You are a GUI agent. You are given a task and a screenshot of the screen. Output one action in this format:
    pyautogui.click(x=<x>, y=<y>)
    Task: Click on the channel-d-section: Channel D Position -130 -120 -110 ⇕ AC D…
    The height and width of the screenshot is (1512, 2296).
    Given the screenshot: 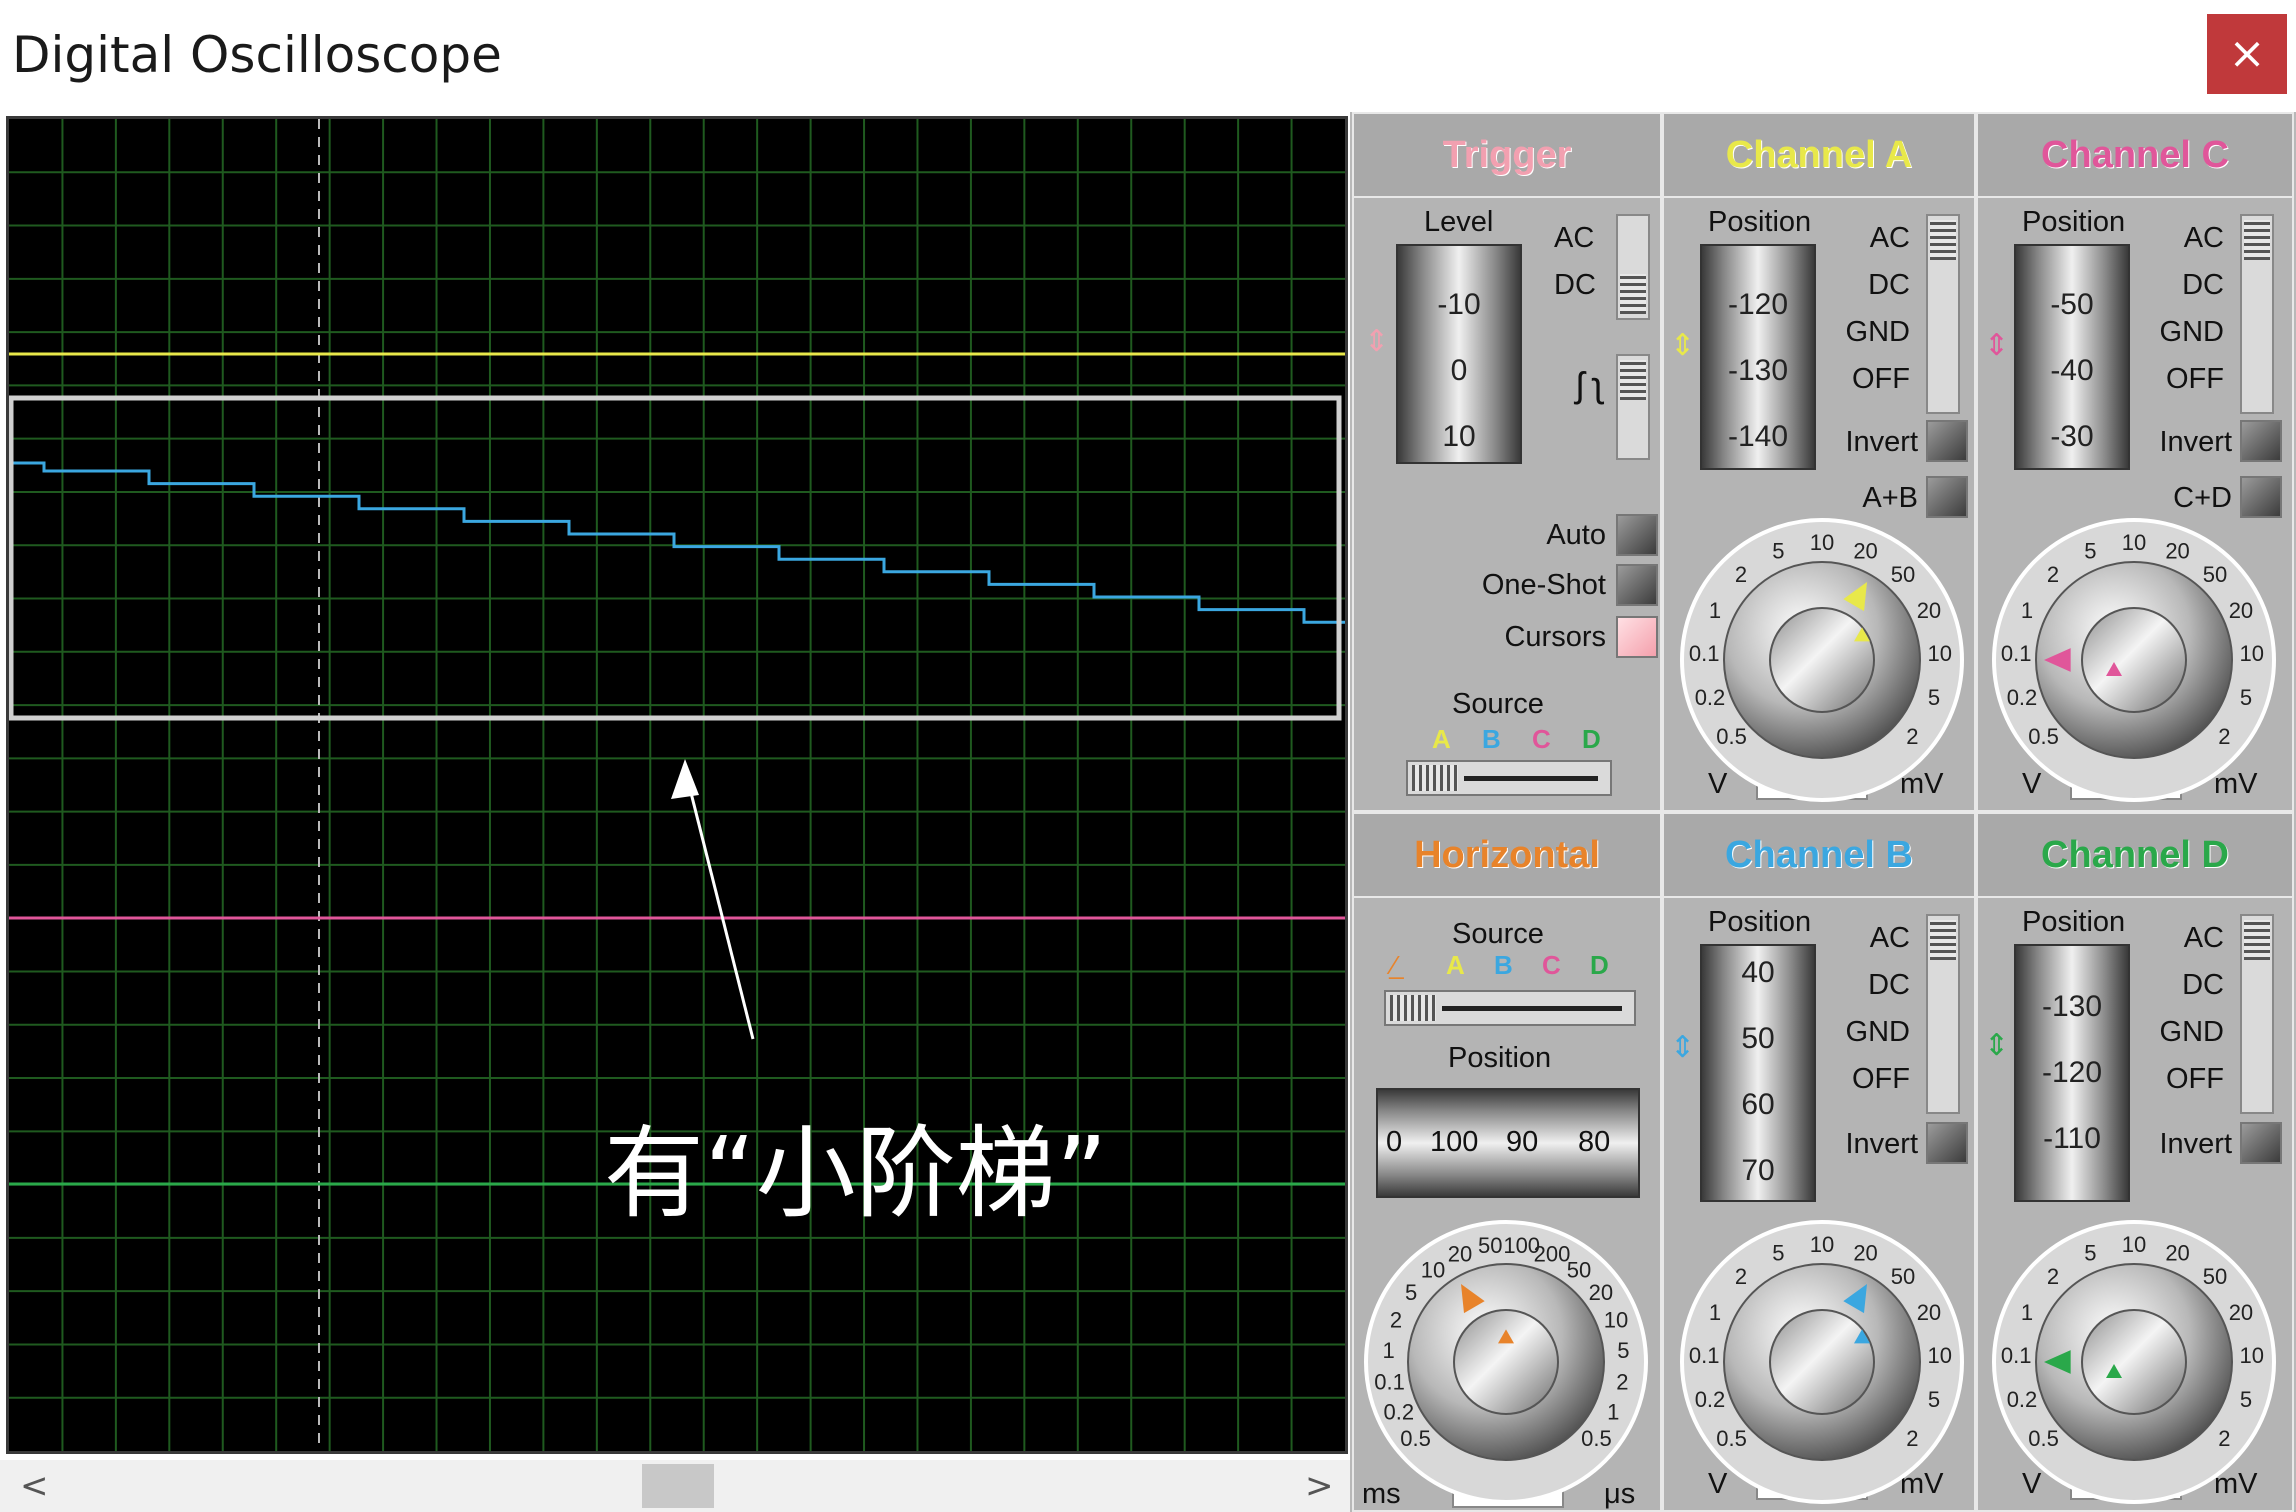 What is the action you would take?
    pyautogui.click(x=2135, y=1162)
    